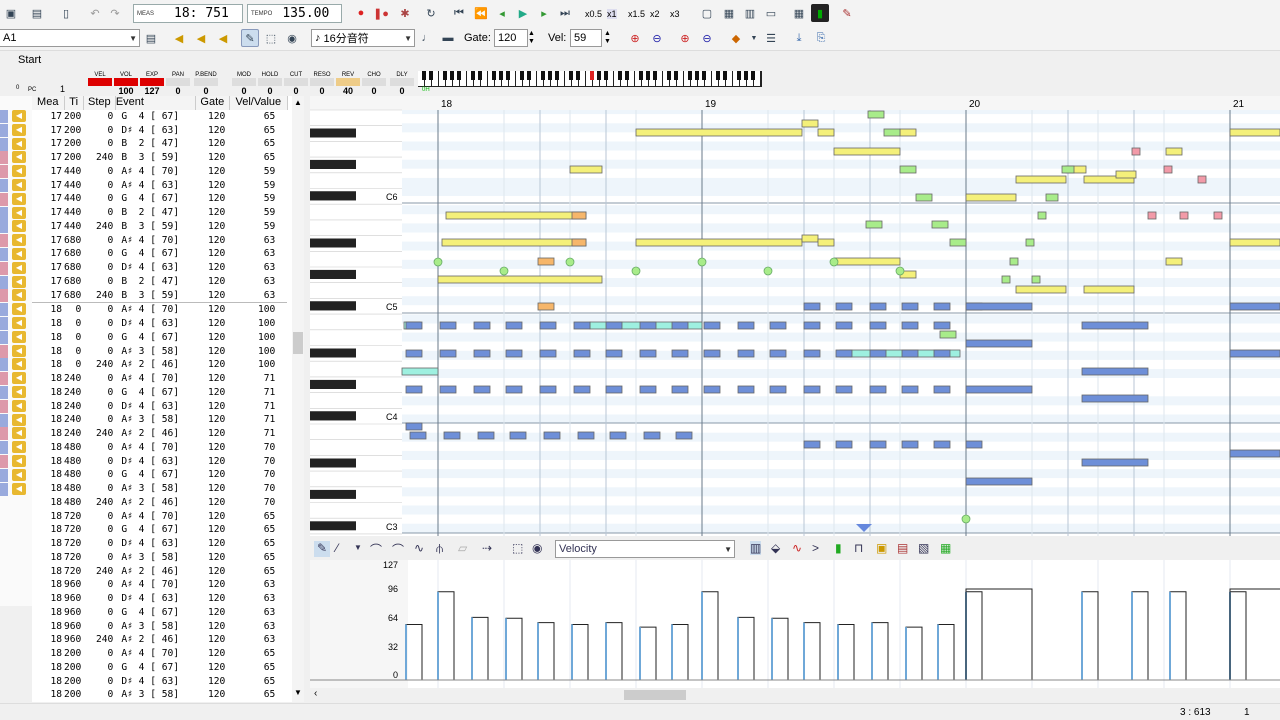 The image size is (1280, 720). Describe the element at coordinates (322, 549) in the screenshot. I see `pencil-icon: ✎` at that location.